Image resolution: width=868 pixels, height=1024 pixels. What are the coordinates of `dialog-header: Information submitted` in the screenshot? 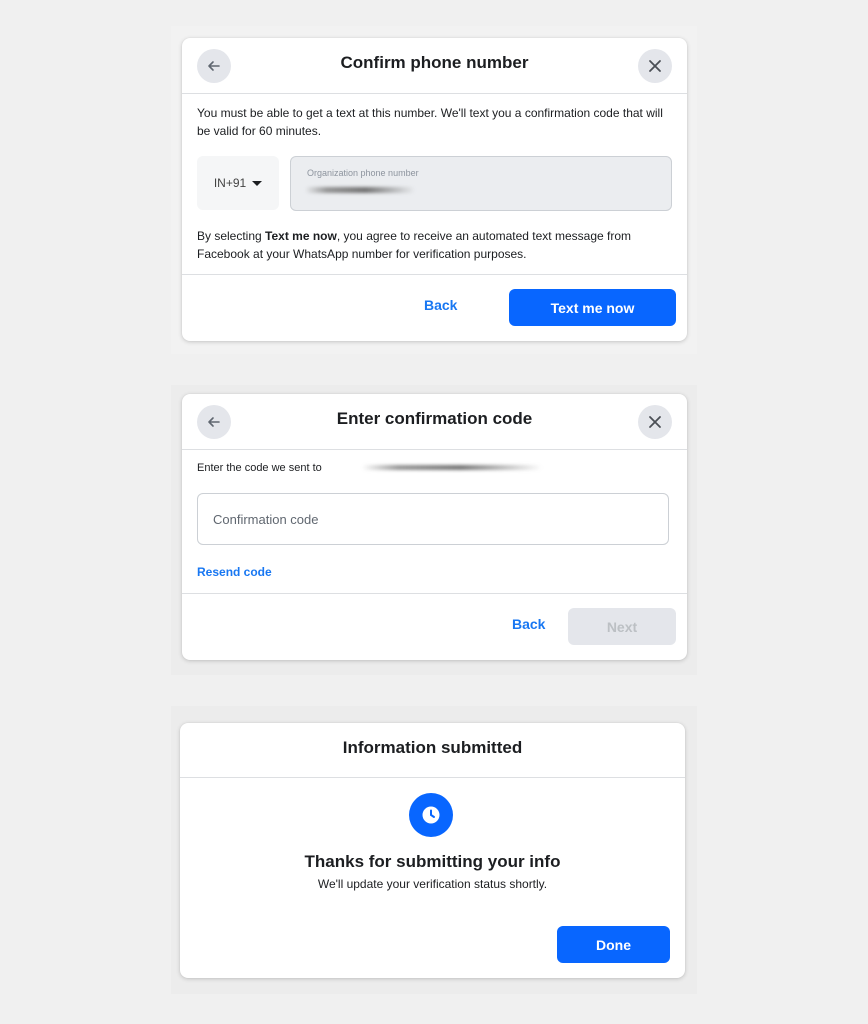 It's located at (432, 750).